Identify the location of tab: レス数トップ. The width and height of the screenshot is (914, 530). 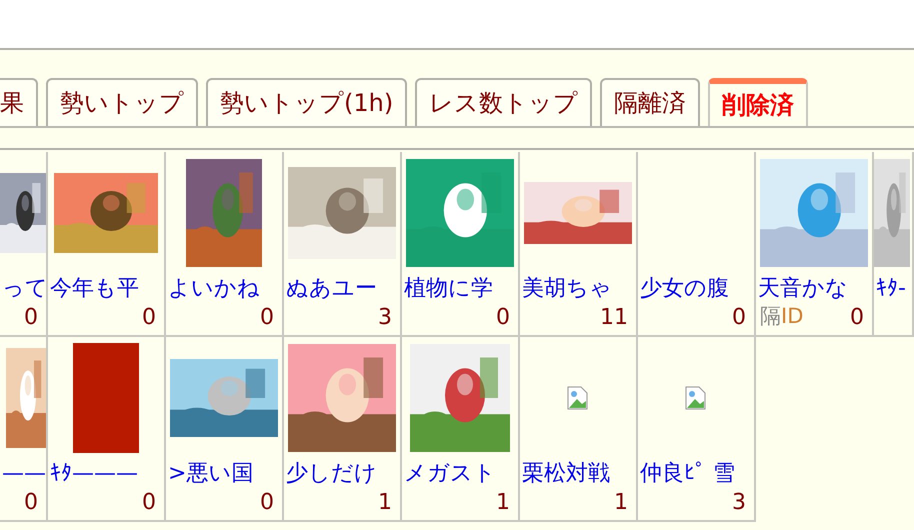
(503, 102).